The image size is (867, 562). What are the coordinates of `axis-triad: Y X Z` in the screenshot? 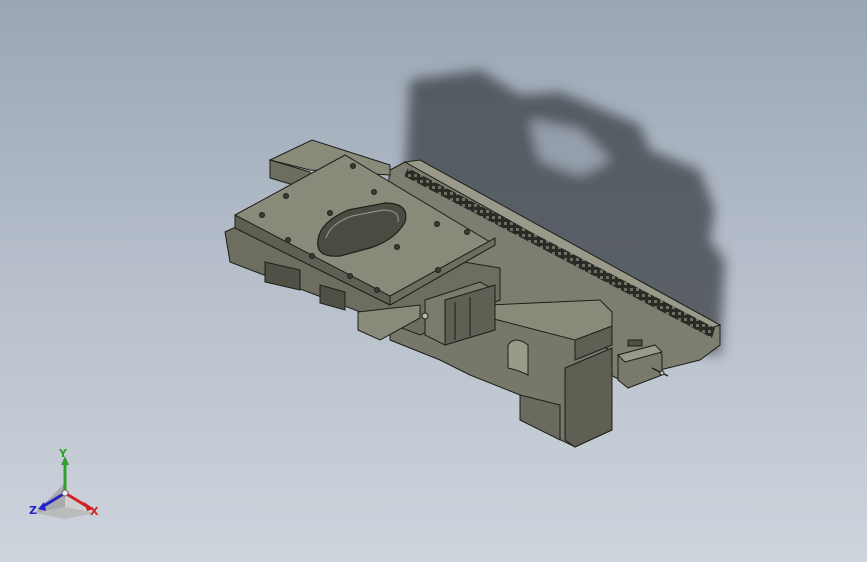 It's located at (65, 485).